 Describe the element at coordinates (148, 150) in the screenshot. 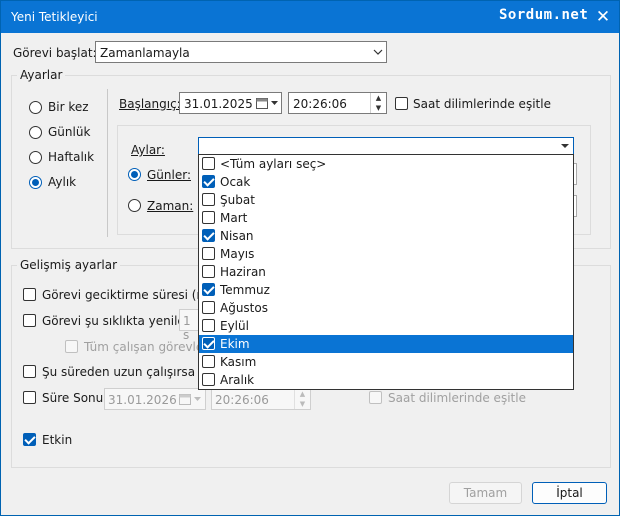

I see `months-label: Aylar:` at that location.